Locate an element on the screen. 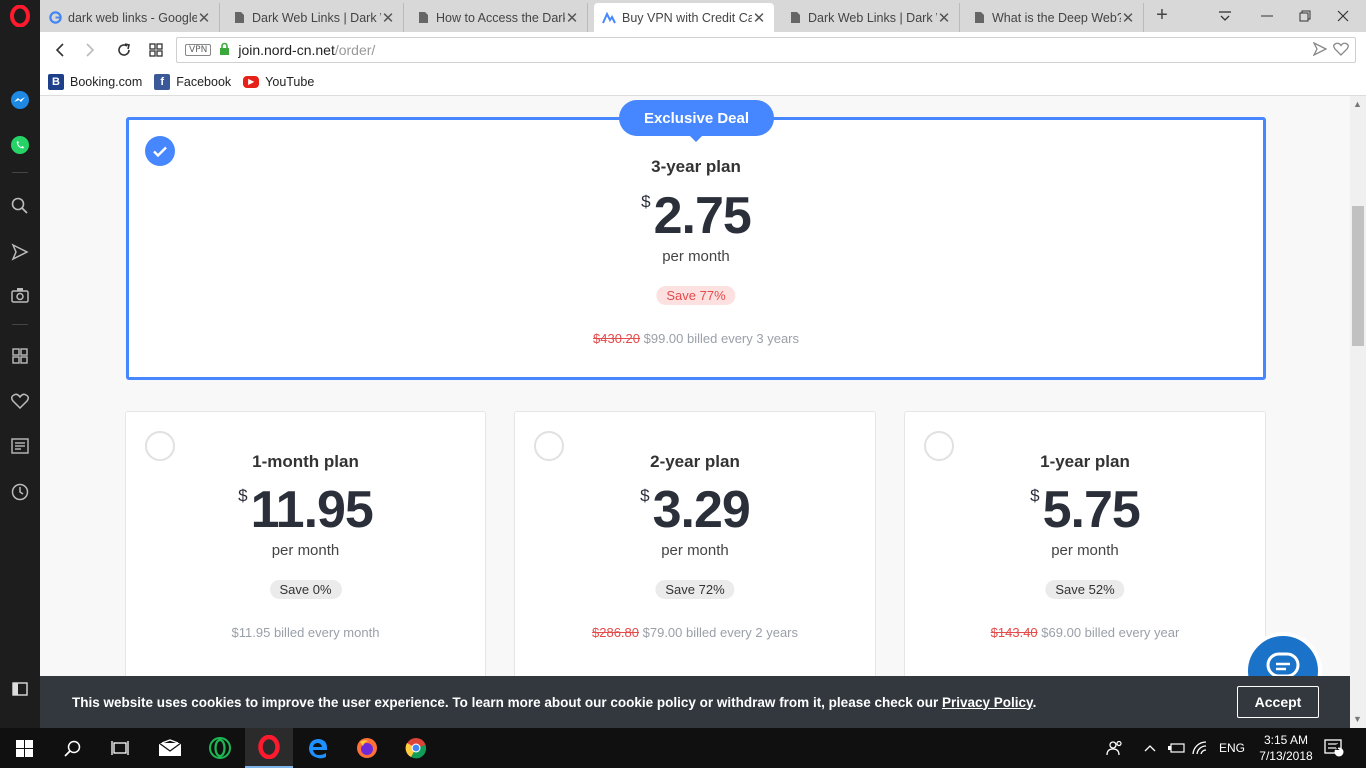 The image size is (1366, 768). save-badge: Save 52% is located at coordinates (1085, 589).